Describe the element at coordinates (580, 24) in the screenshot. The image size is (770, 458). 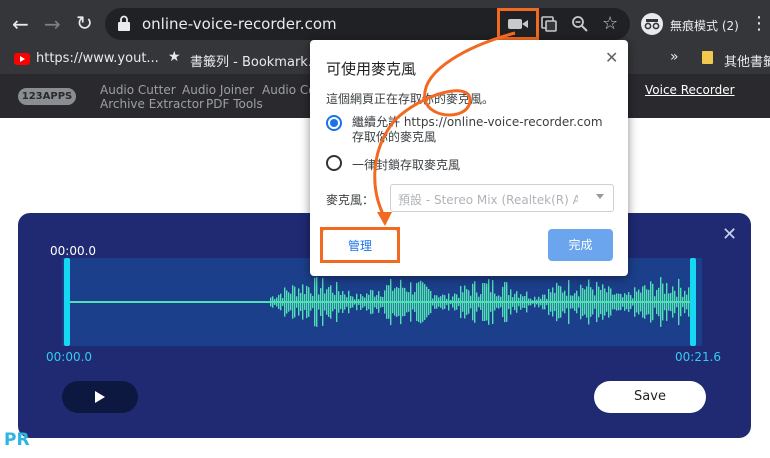
I see `zoom-out-icon` at that location.